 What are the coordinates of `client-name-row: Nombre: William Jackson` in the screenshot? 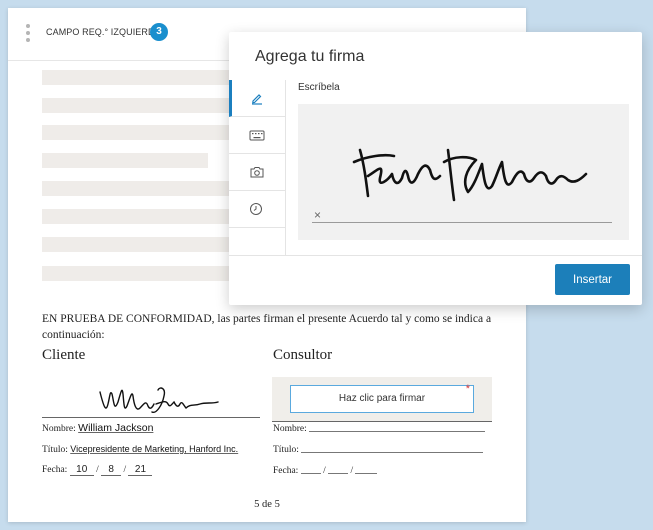 It's located at (97, 428).